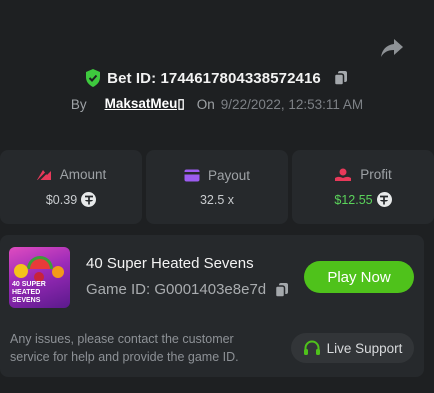 Image resolution: width=434 pixels, height=393 pixels. Describe the element at coordinates (363, 187) in the screenshot. I see `stat-profit: Profit $12.55` at that location.